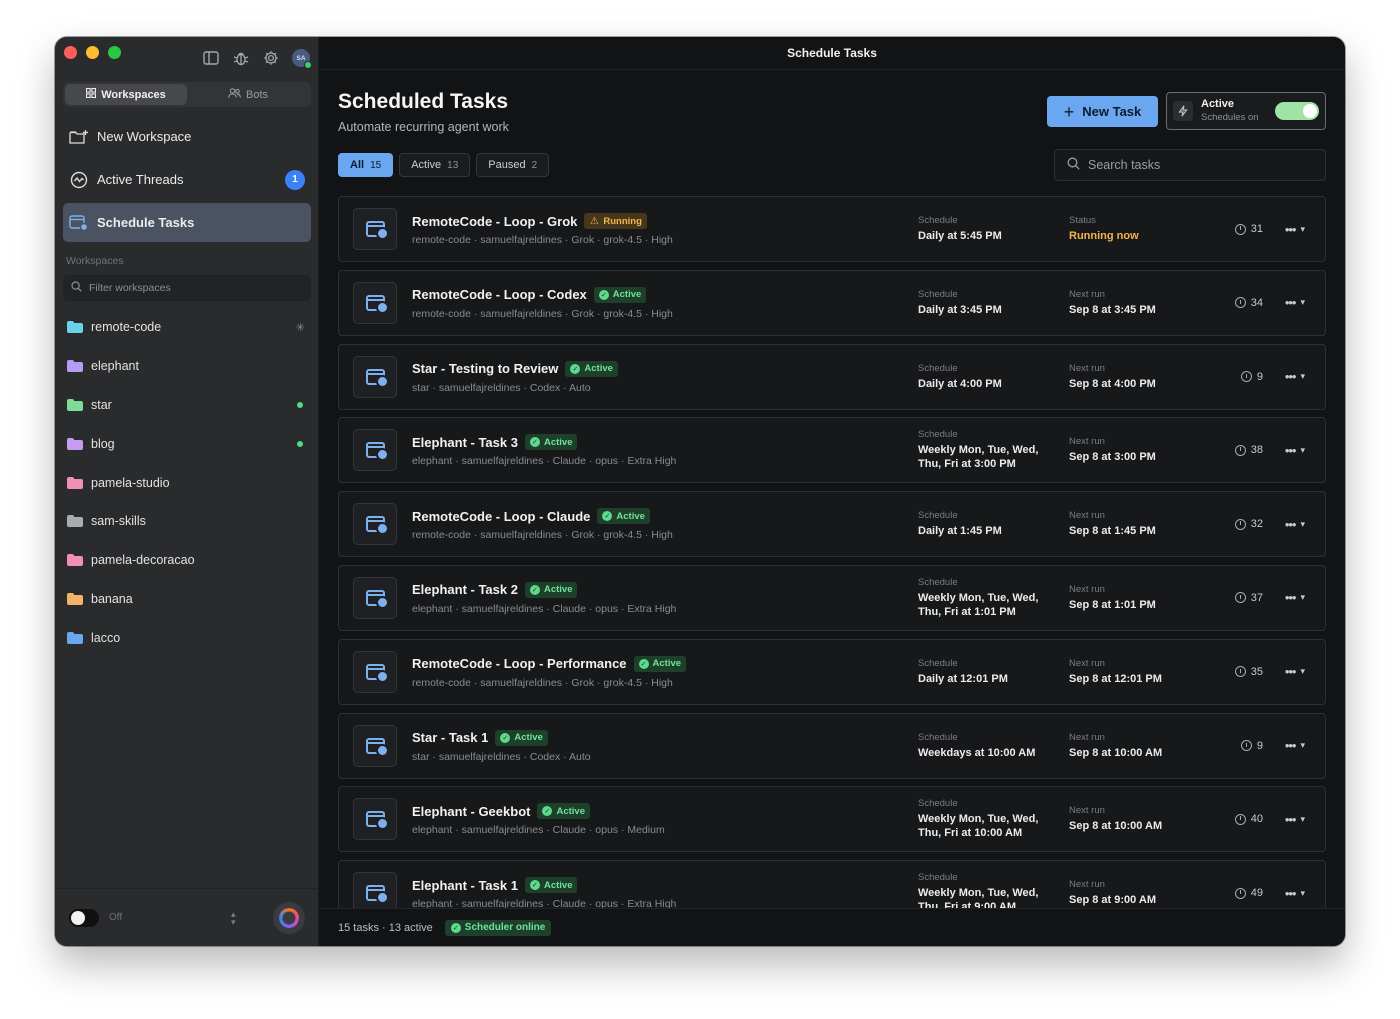 The width and height of the screenshot is (1400, 1019). What do you see at coordinates (187, 222) in the screenshot?
I see `nav-schedule-tasks: Schedule Tasks` at bounding box center [187, 222].